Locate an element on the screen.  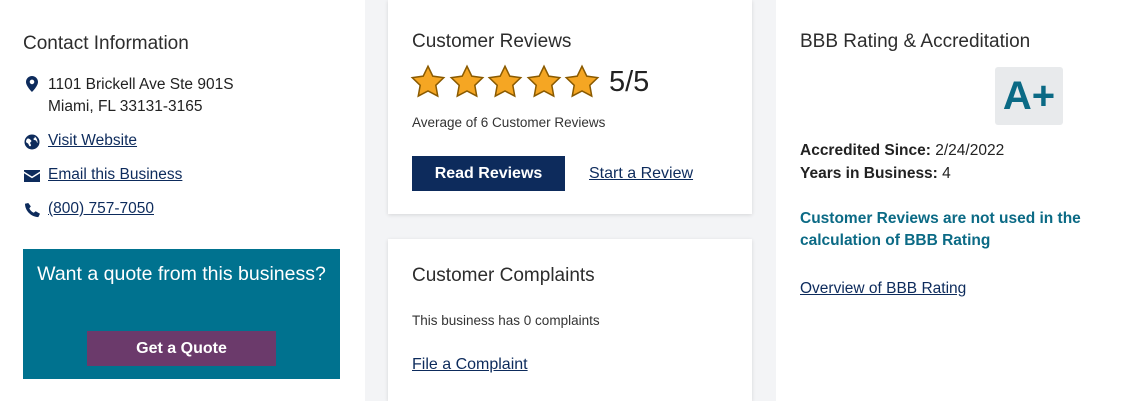
years-in-business: Years in Business: 4 is located at coordinates (875, 174).